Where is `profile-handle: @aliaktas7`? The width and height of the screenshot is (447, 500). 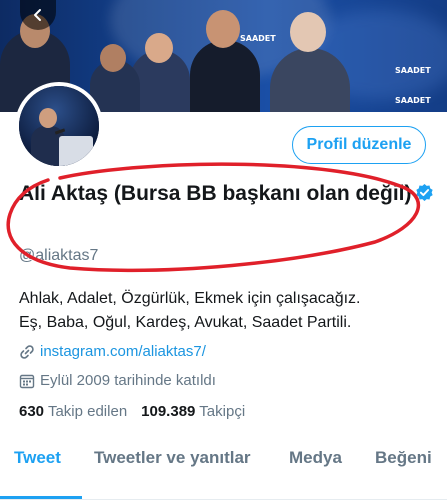 profile-handle: @aliaktas7 is located at coordinates (59, 255).